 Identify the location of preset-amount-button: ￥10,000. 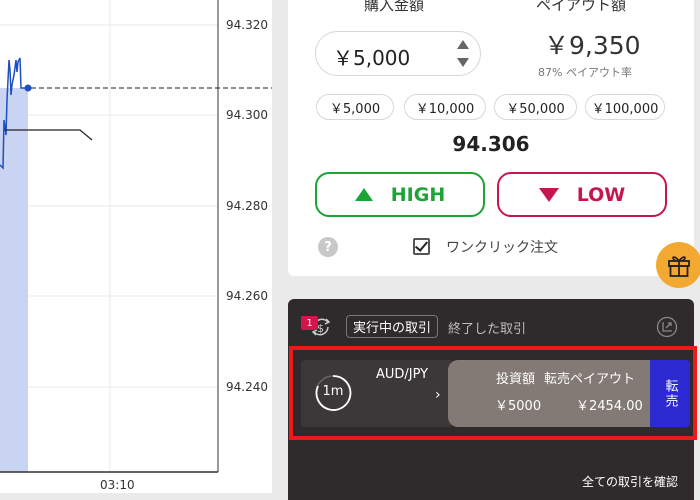
(445, 107).